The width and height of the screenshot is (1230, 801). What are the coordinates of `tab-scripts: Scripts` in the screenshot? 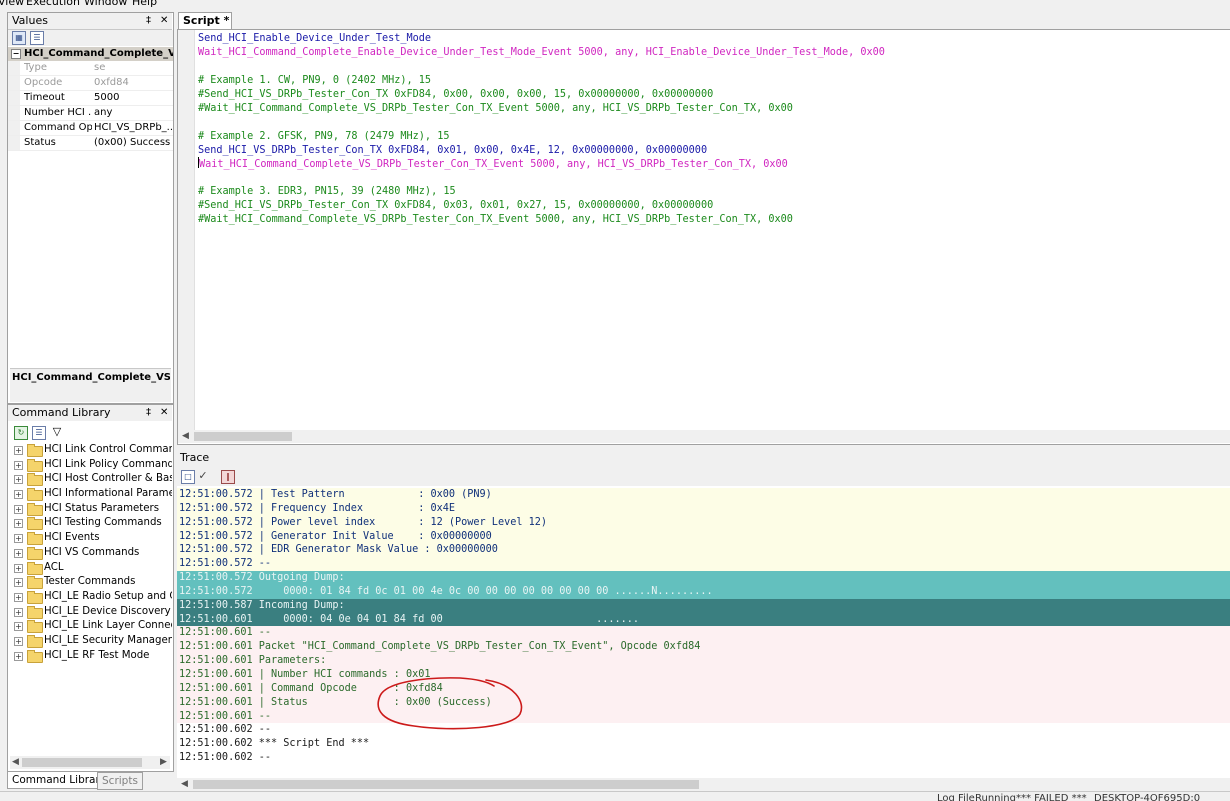 It's located at (120, 781).